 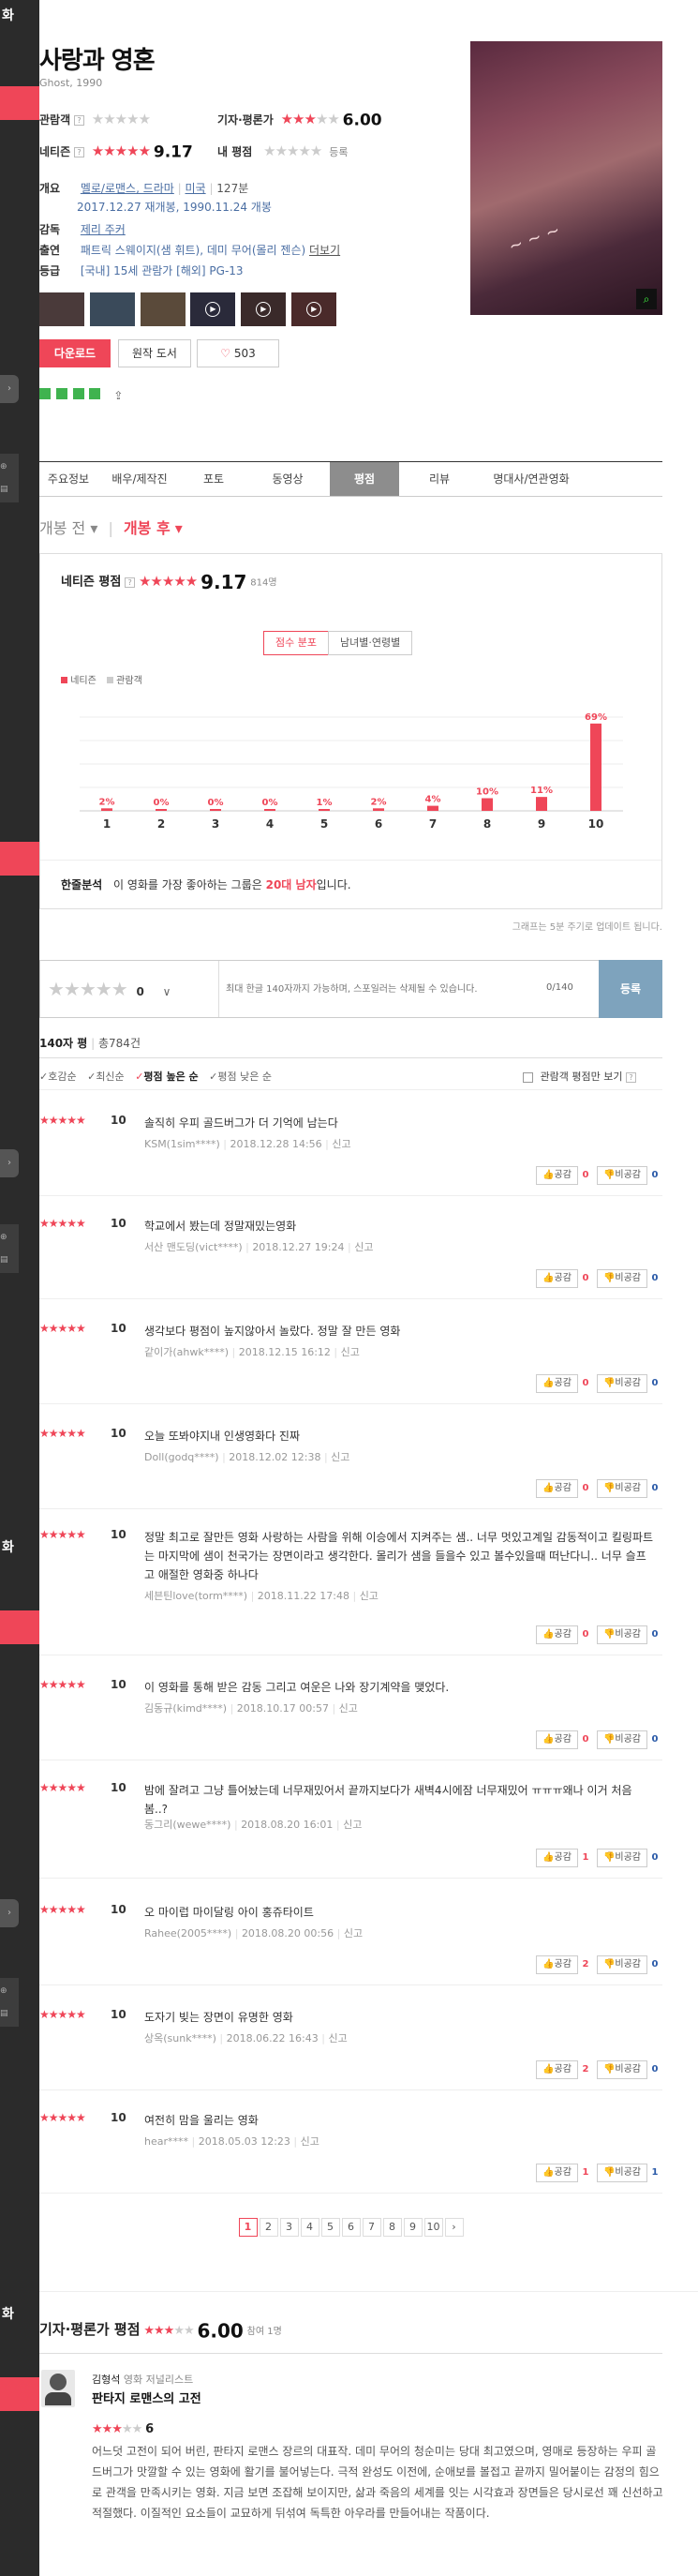 I want to click on download-button: 다운로드, so click(x=75, y=353).